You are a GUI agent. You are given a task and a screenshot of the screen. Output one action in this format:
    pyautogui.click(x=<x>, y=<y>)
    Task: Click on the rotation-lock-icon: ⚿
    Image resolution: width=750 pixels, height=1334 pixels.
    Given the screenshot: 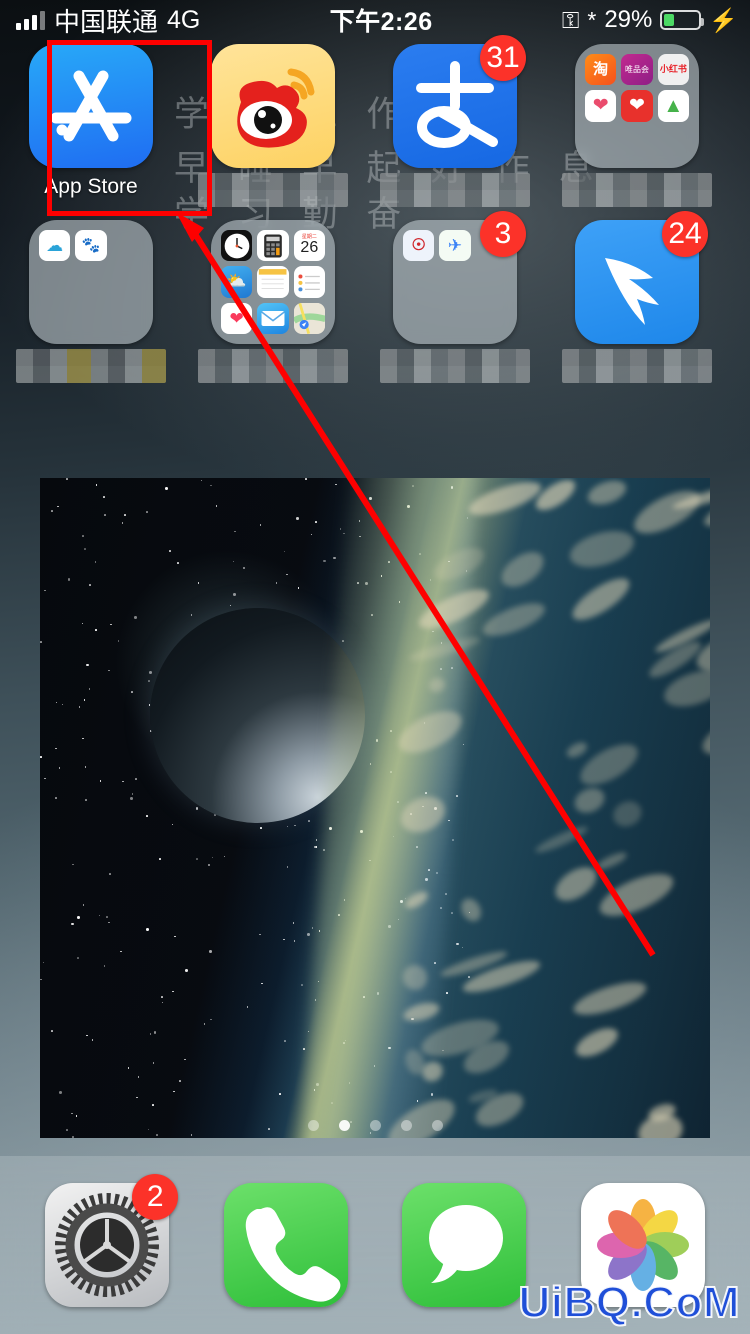 What is the action you would take?
    pyautogui.click(x=570, y=19)
    